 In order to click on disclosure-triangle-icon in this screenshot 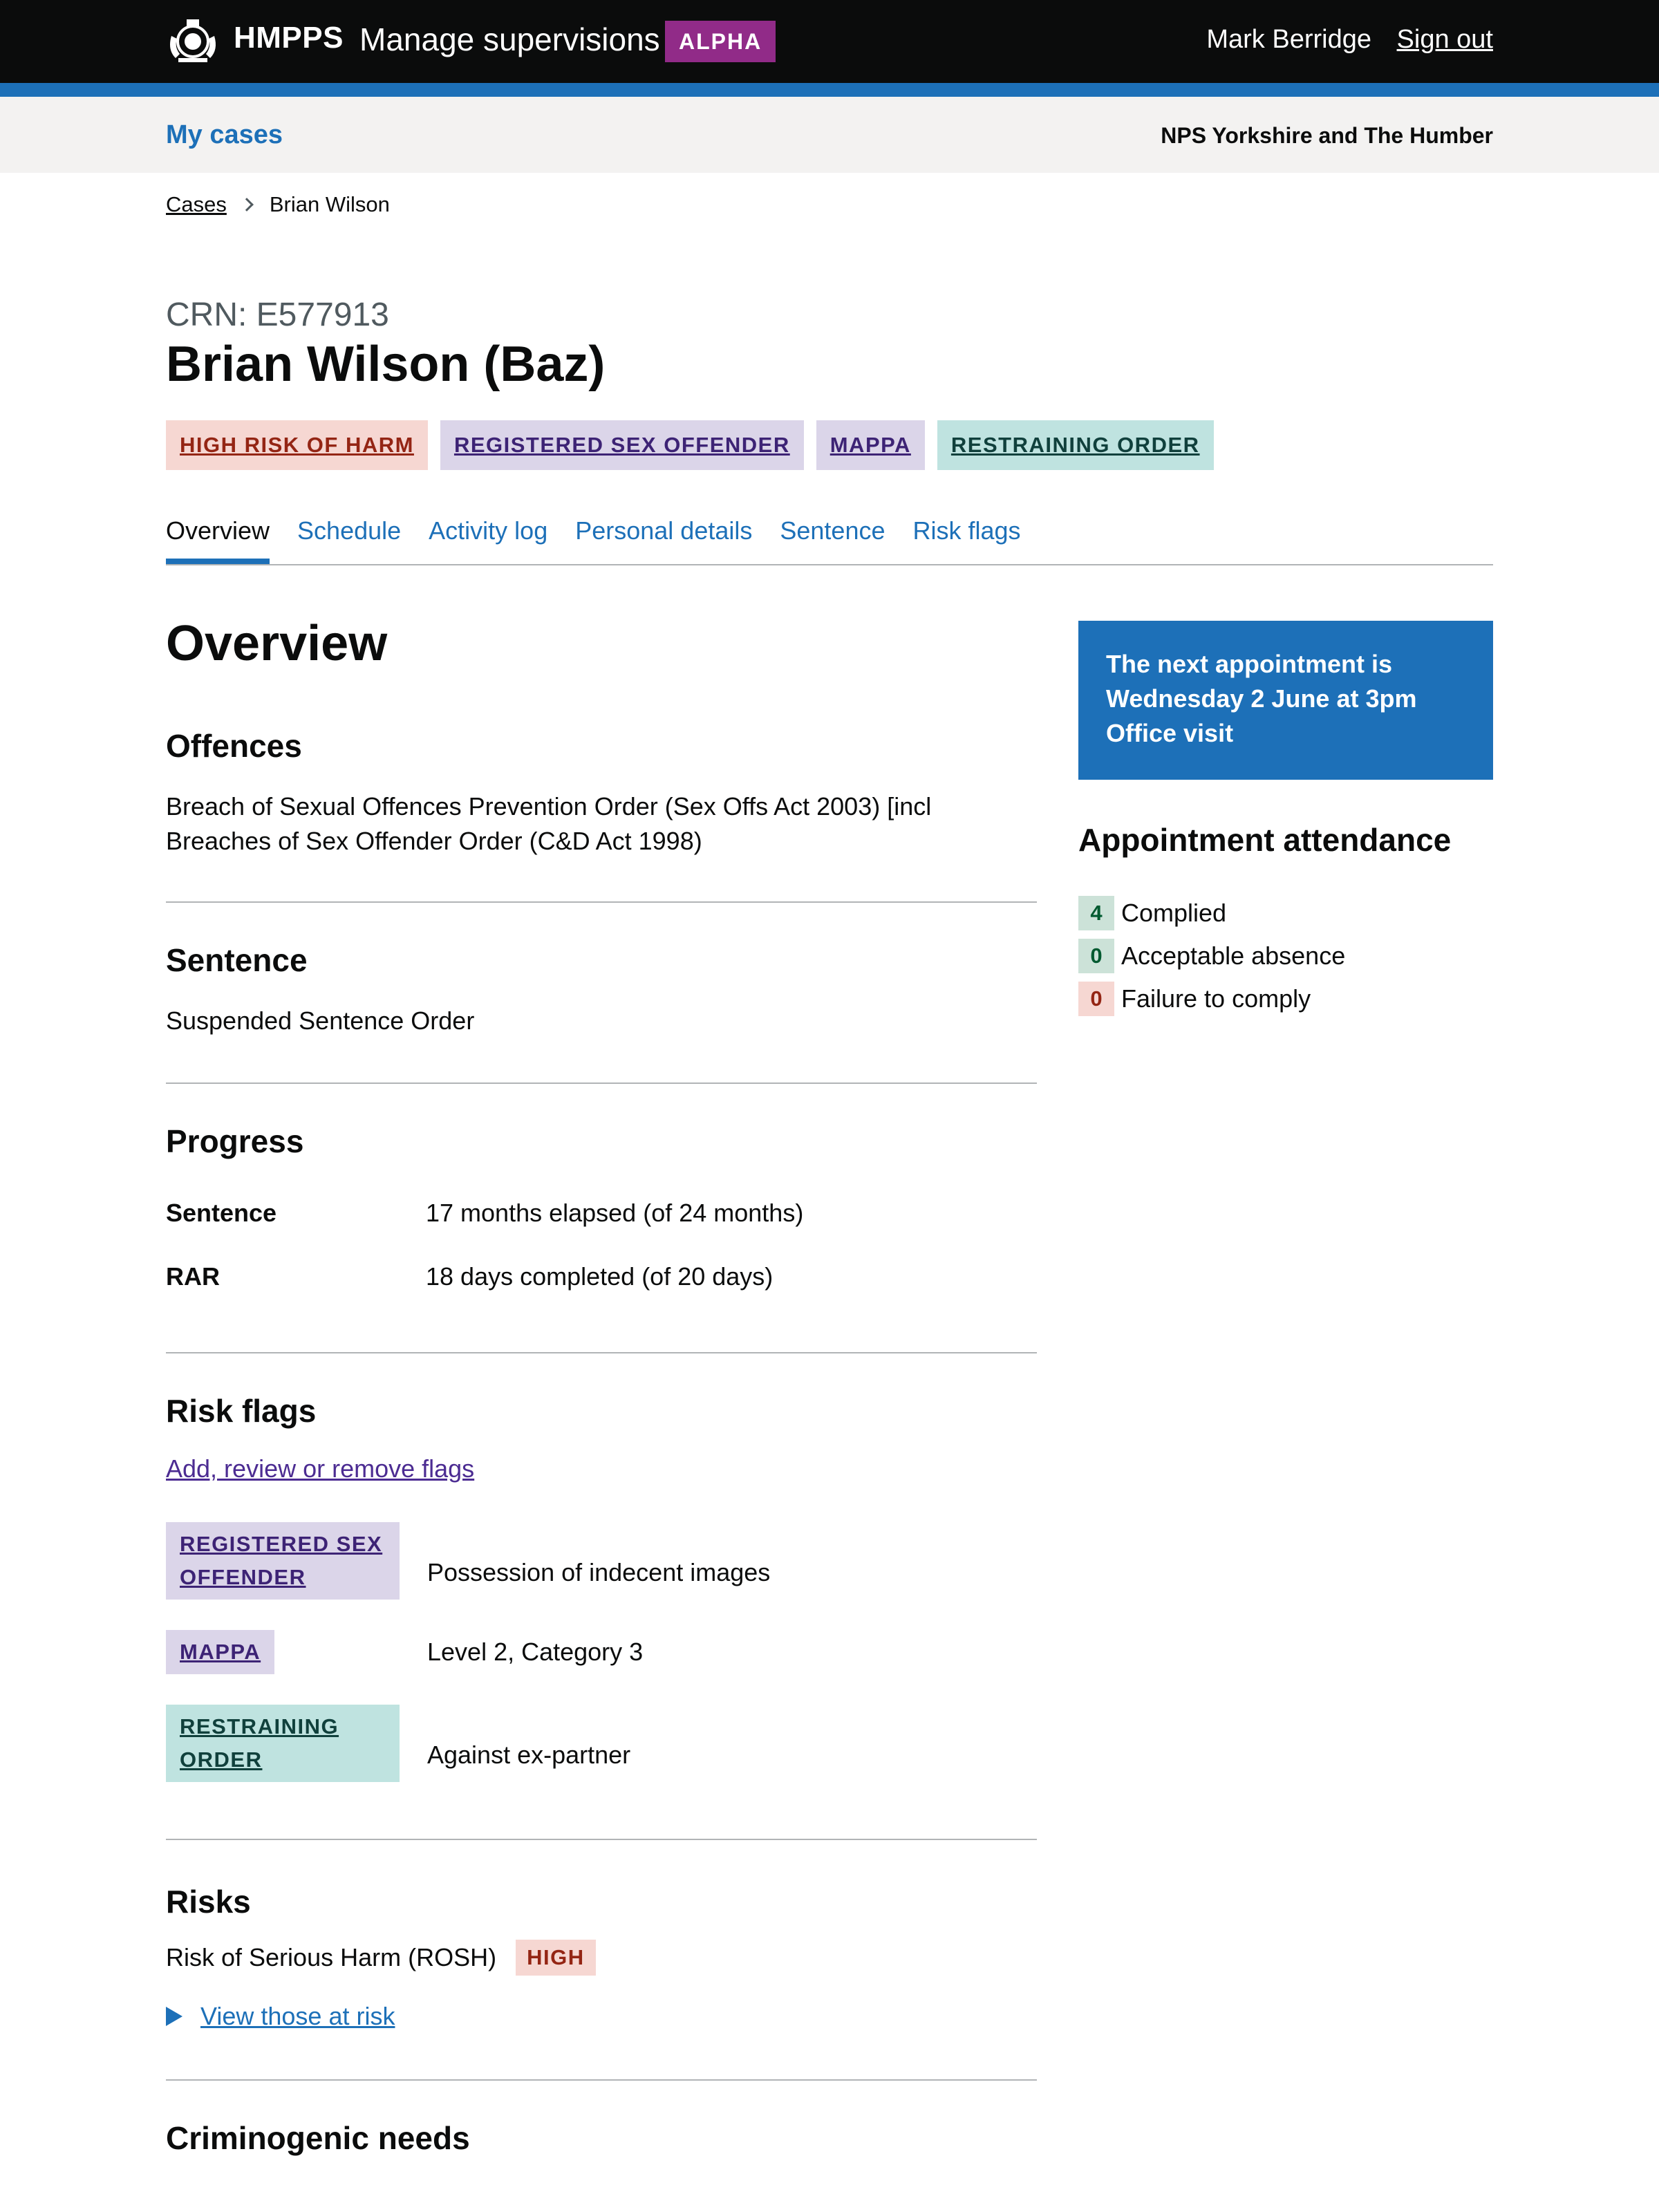, I will do `click(174, 2017)`.